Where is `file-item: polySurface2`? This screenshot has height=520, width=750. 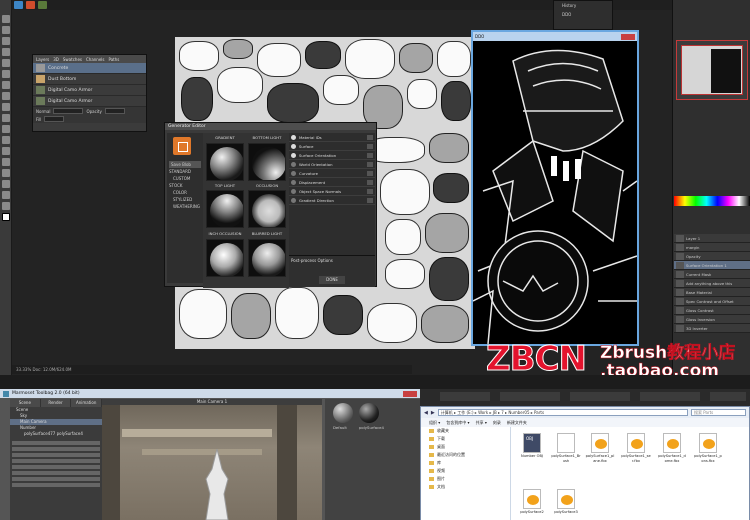 file-item: polySurface2 is located at coordinates (532, 502).